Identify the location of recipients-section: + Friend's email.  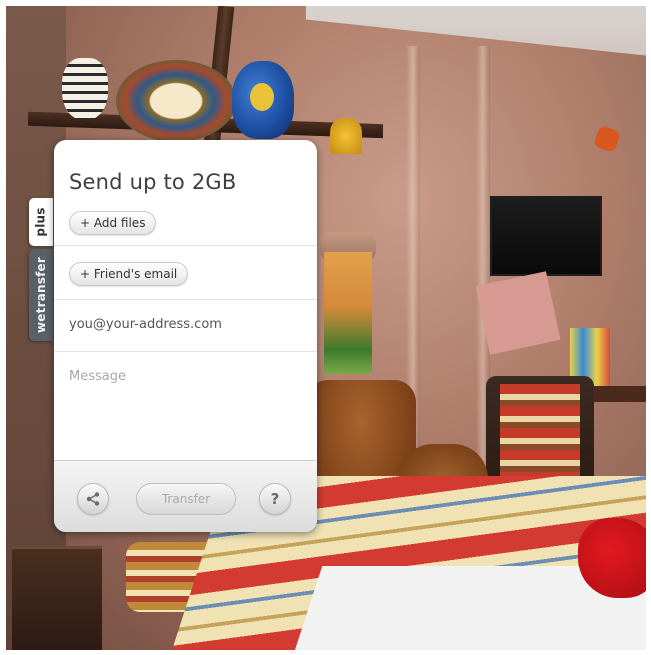
(185, 273).